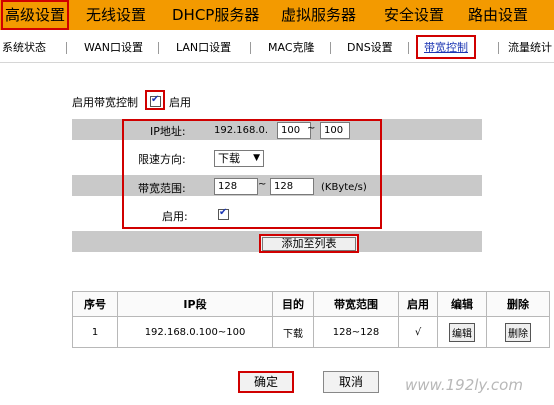 This screenshot has width=554, height=405. I want to click on enable-bandwidth-label: 启用带宽控制, so click(105, 102).